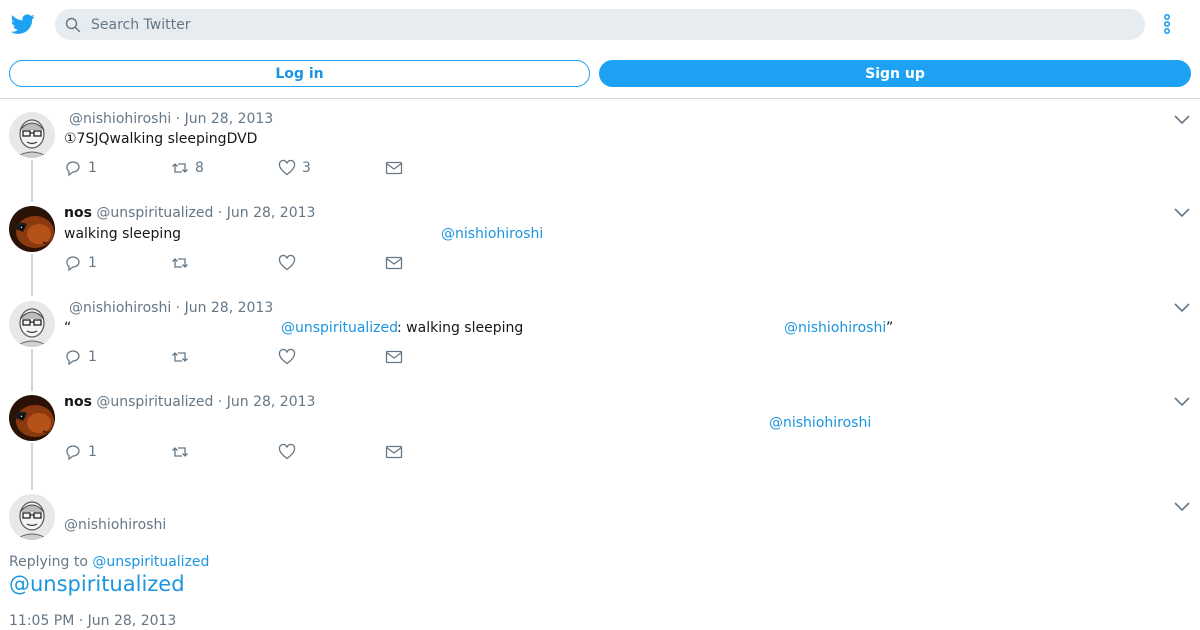 The image size is (1200, 630). What do you see at coordinates (299, 73) in the screenshot?
I see `login-button: Log in` at bounding box center [299, 73].